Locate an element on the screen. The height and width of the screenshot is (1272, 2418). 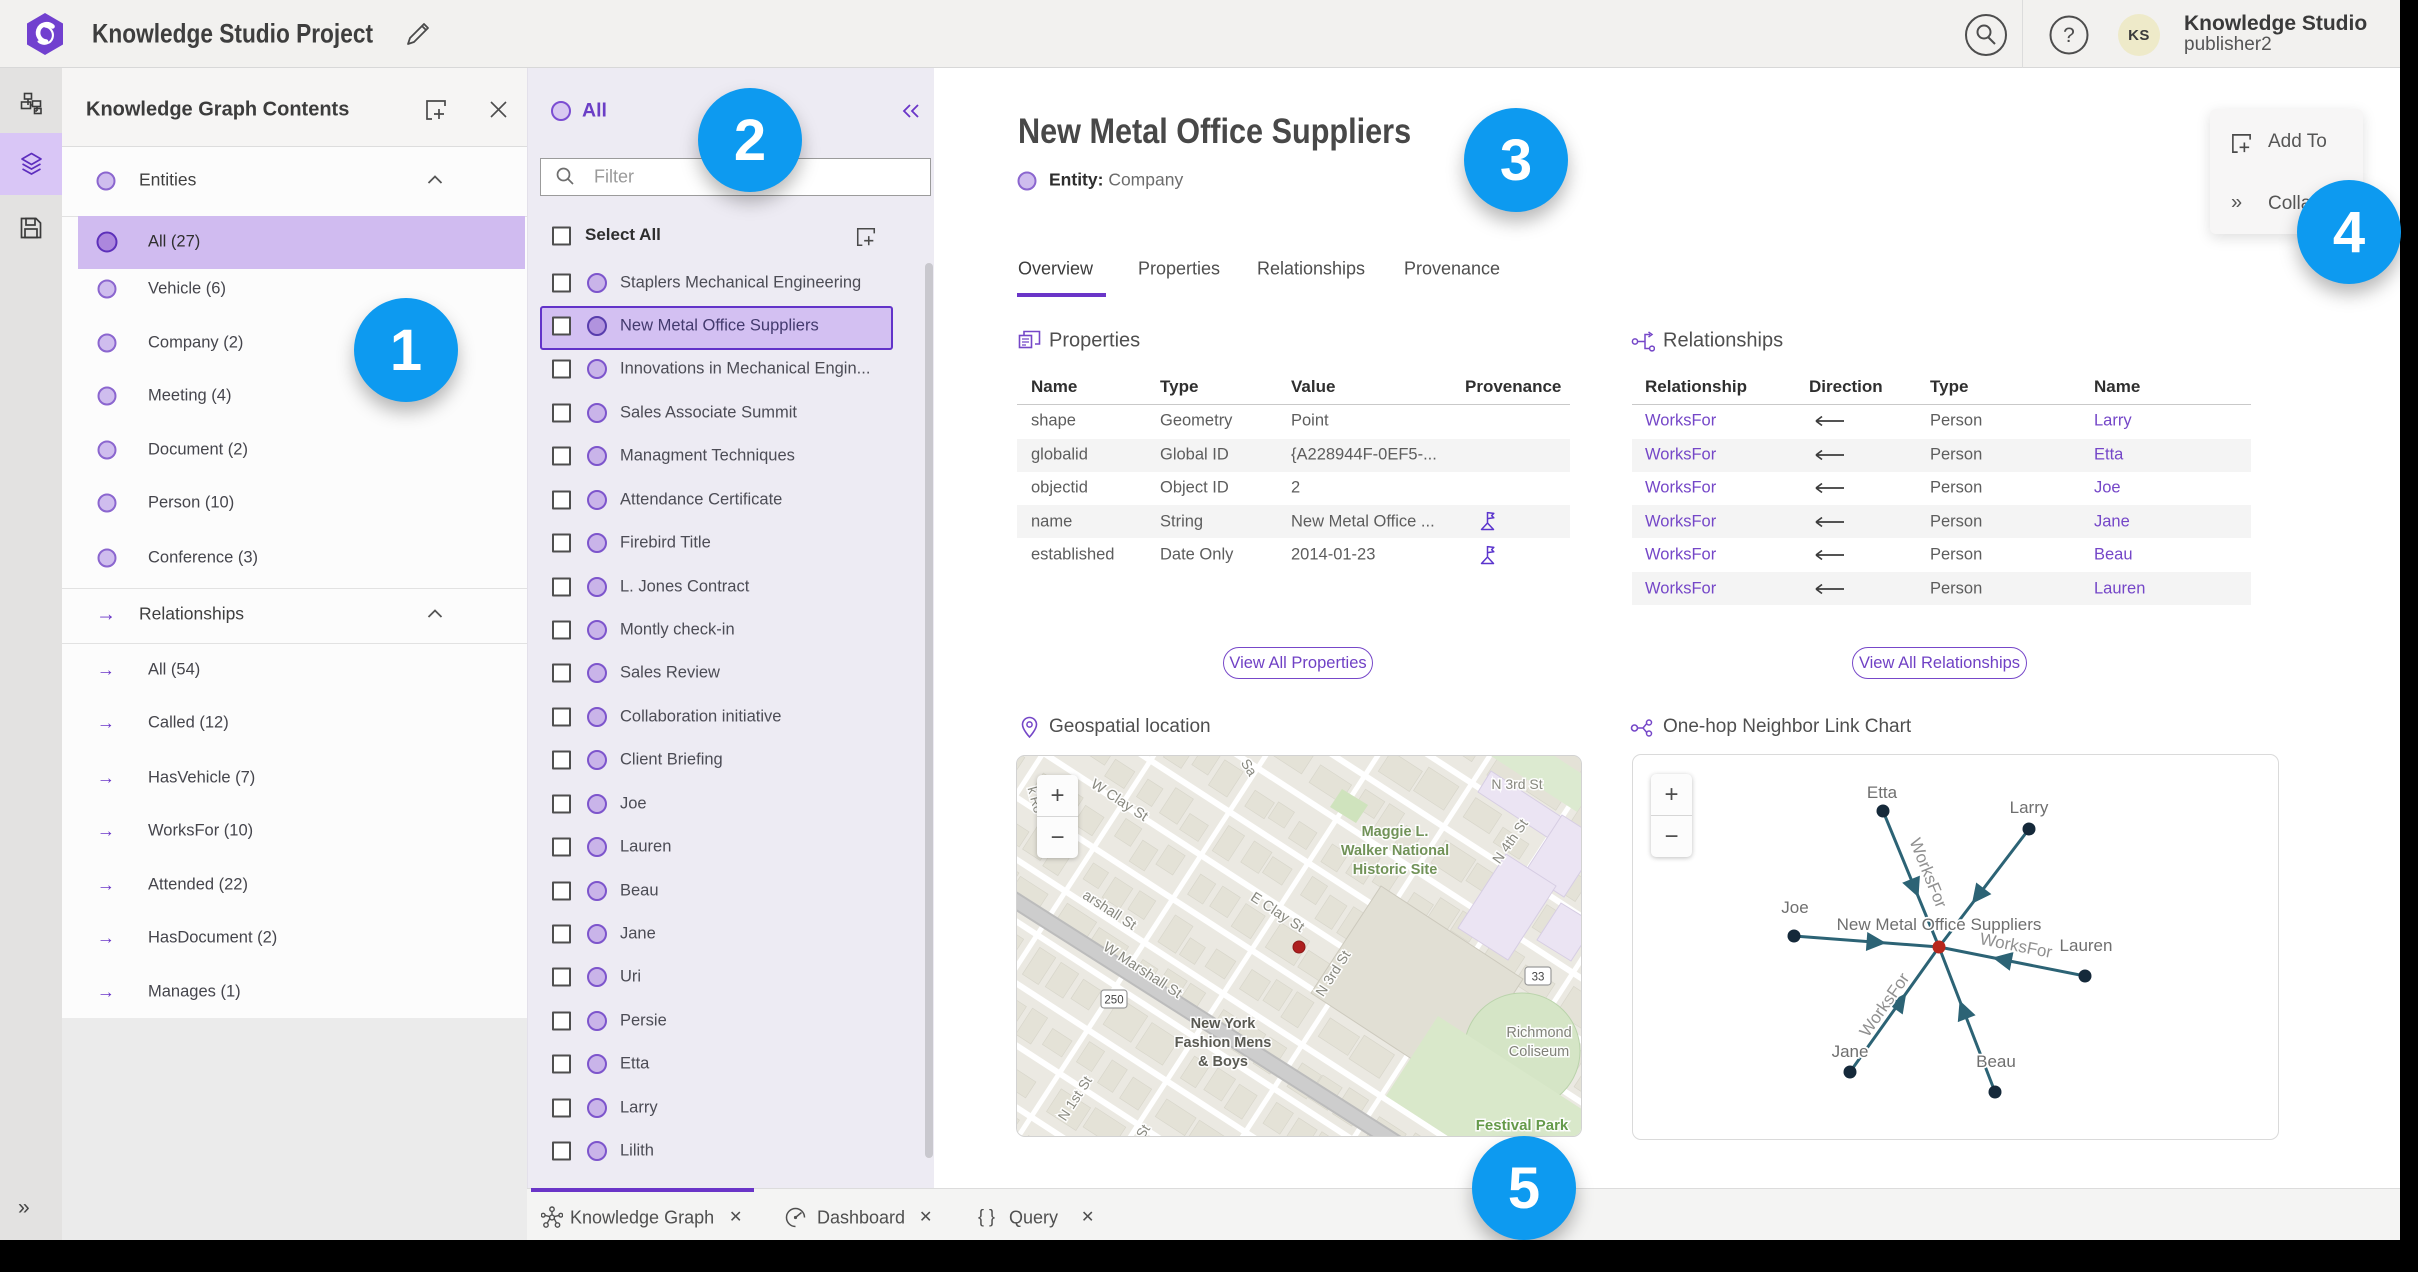
svg-text: Jane is located at coordinates (1850, 1051).